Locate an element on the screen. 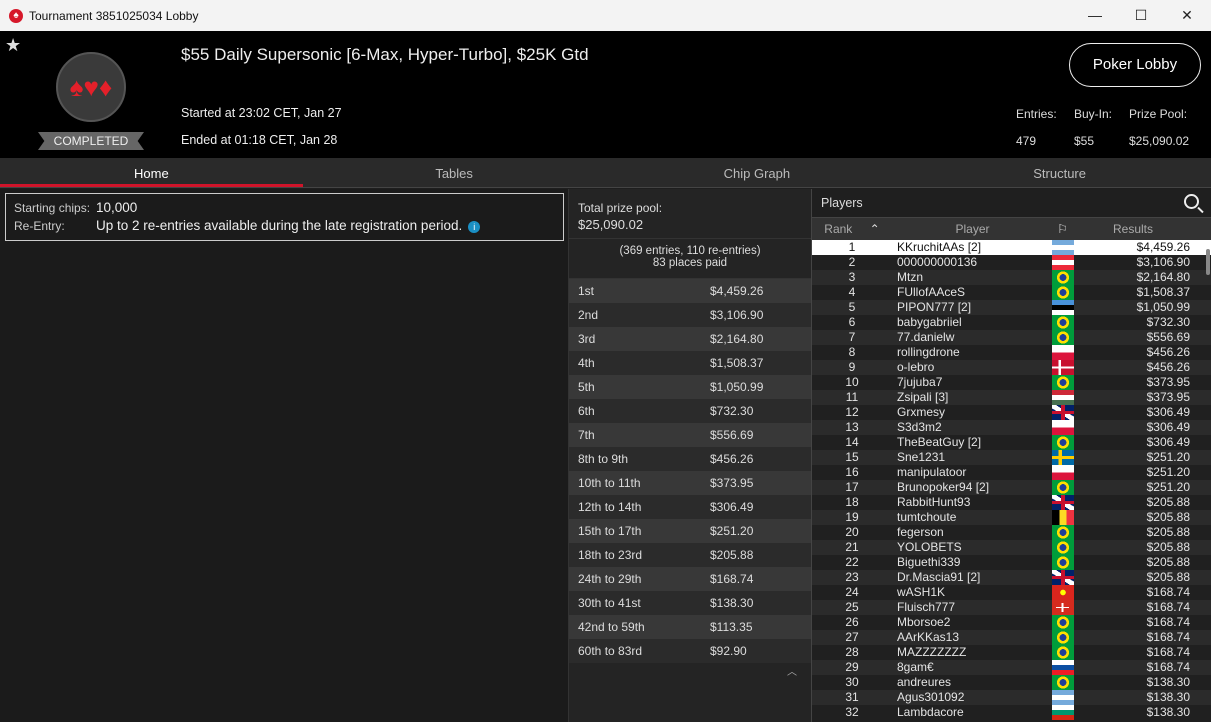  player-row: 14 TheBeatGuy [2] $306.49 is located at coordinates (1011, 442).